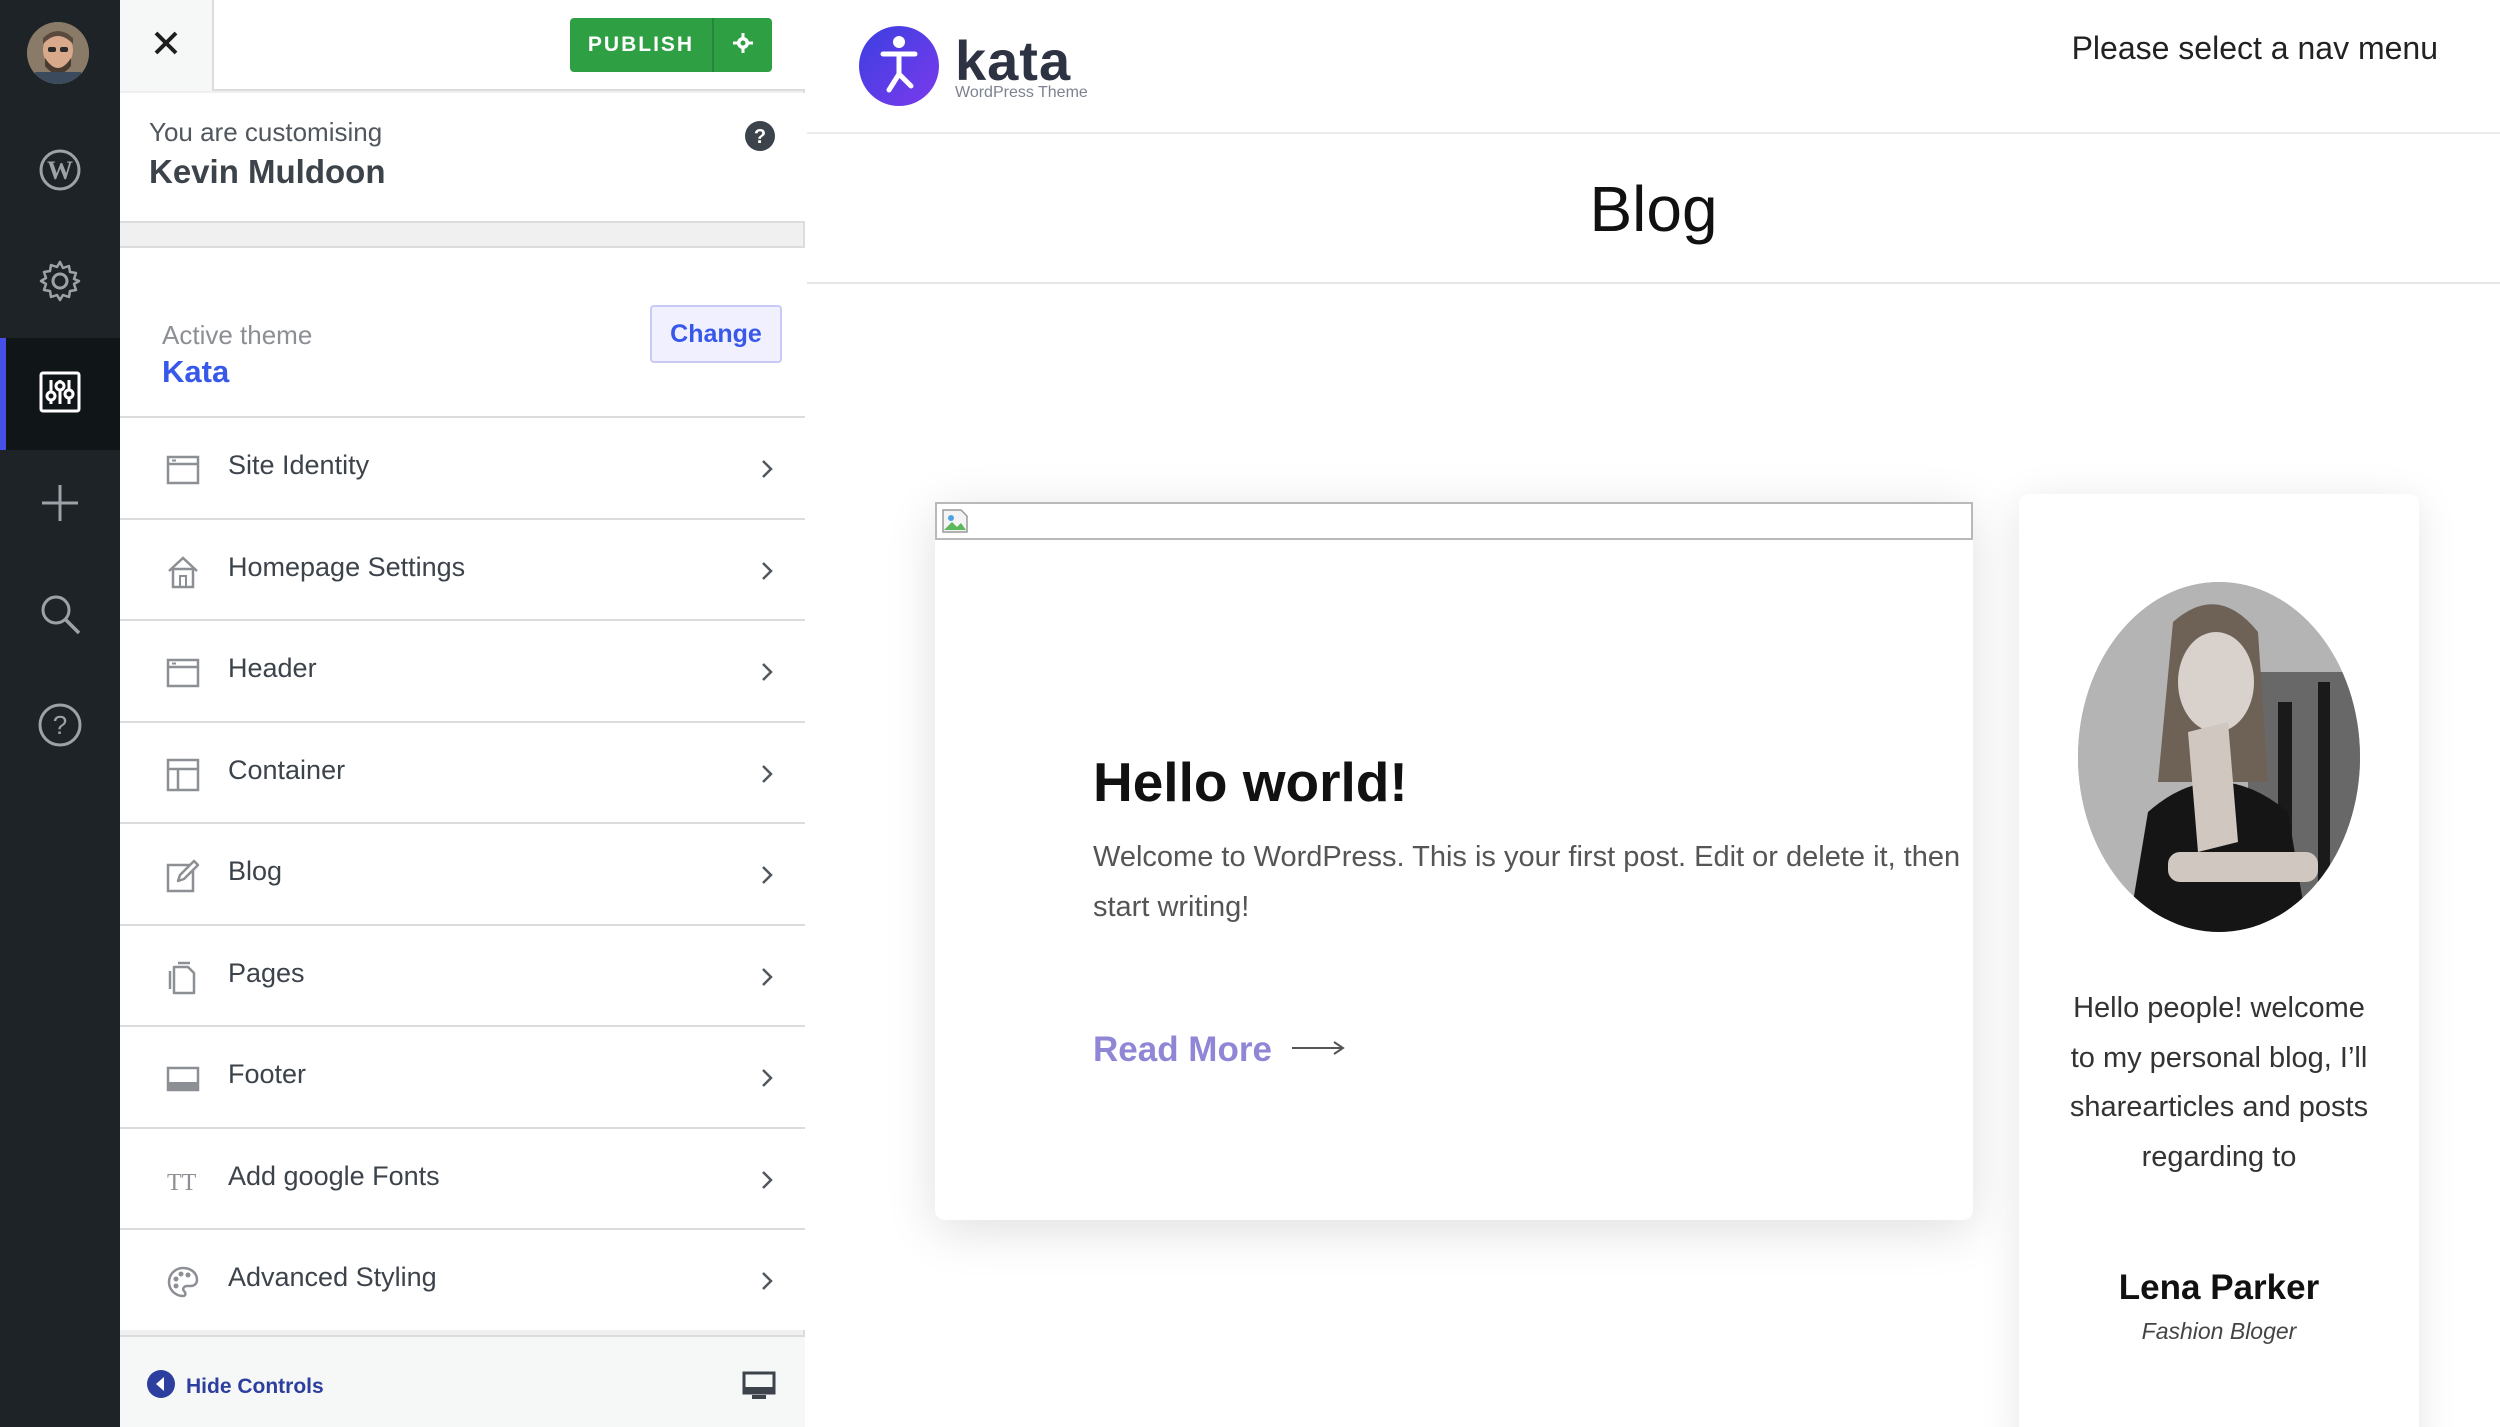 This screenshot has width=2500, height=1427. Describe the element at coordinates (347, 566) in the screenshot. I see `section-label: Homepage Settings` at that location.